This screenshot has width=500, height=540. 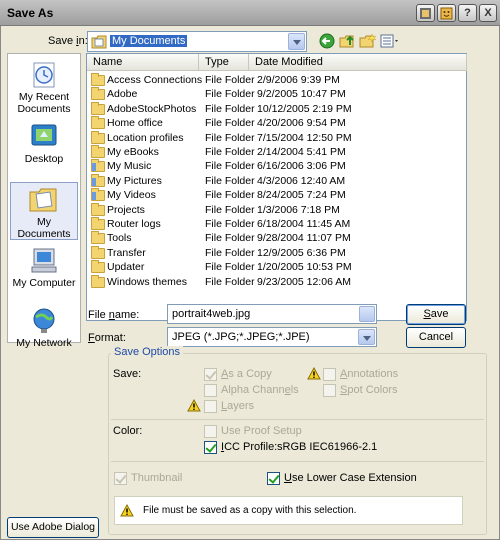 What do you see at coordinates (107, 338) in the screenshot?
I see `format-label: Format:` at bounding box center [107, 338].